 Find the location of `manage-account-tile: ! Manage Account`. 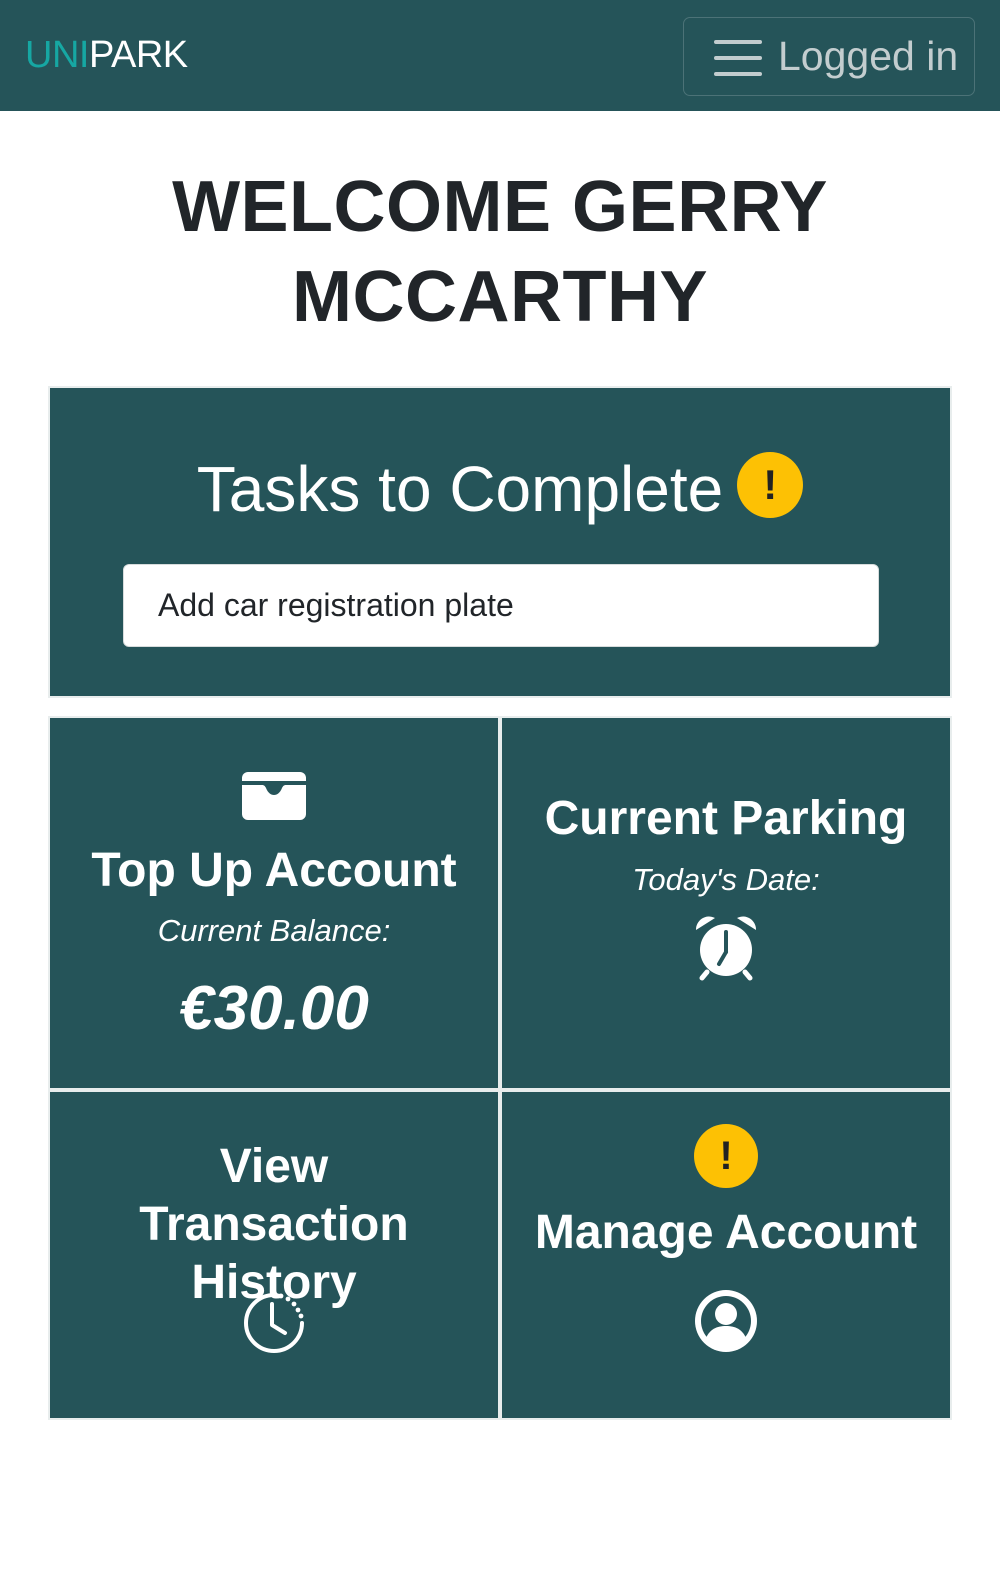

manage-account-tile: ! Manage Account is located at coordinates (726, 1255).